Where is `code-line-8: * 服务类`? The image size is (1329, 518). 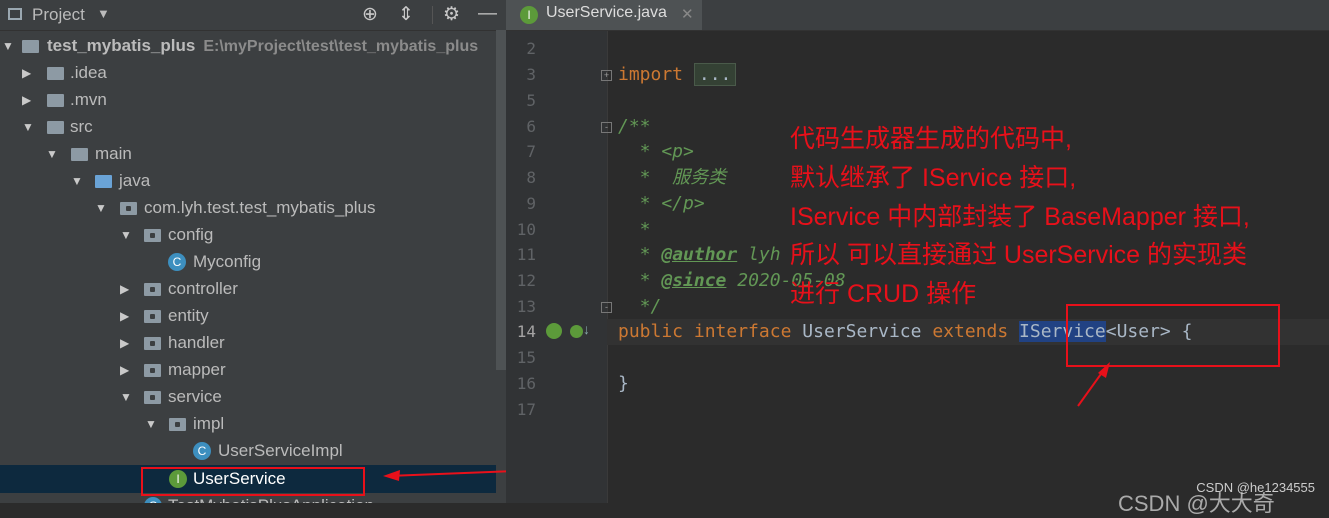 code-line-8: * 服务类 is located at coordinates (672, 178).